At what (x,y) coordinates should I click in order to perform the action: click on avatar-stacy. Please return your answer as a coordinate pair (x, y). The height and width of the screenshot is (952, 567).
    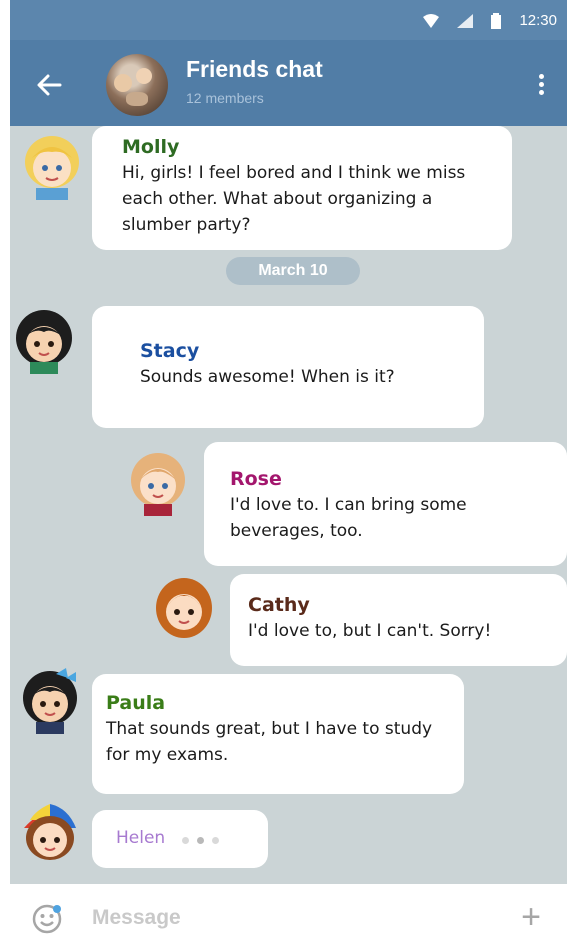
    Looking at the image, I should click on (44, 340).